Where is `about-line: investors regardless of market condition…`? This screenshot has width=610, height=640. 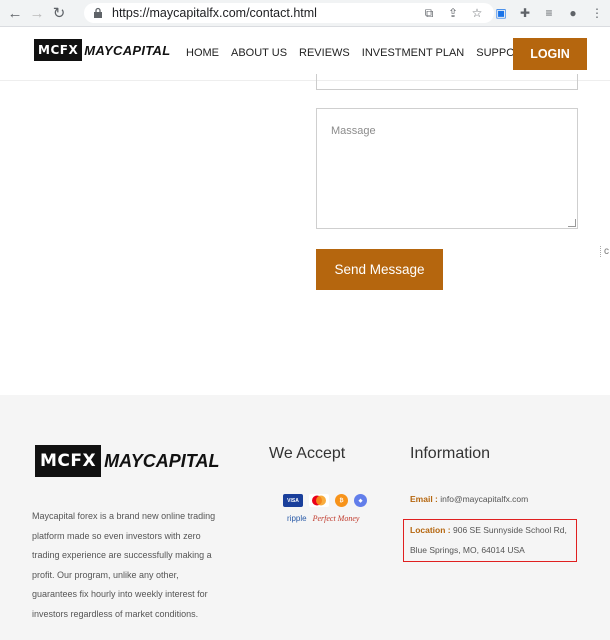
about-line: investors regardless of market condition… is located at coordinates (115, 613).